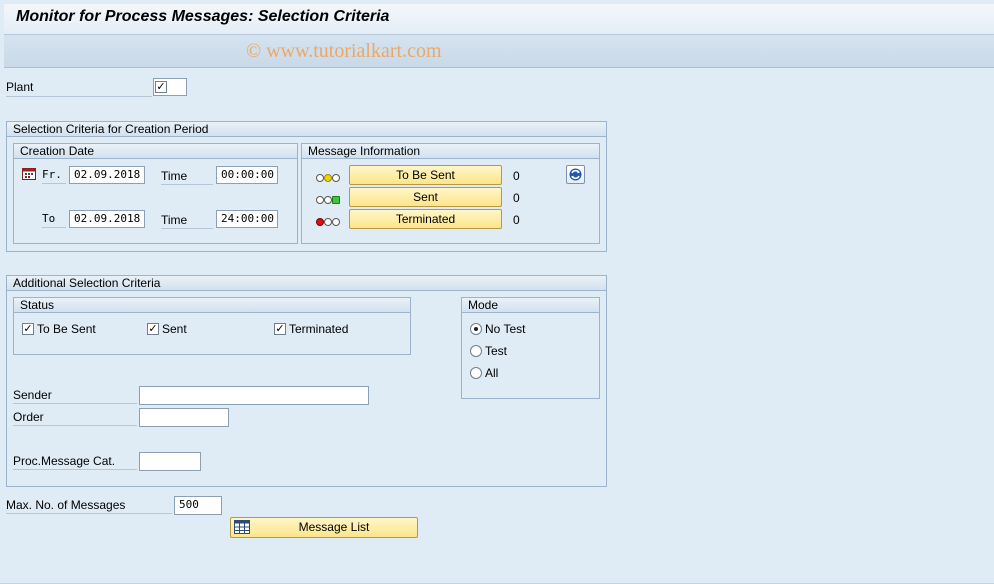  I want to click on plant-field: ✓, so click(170, 87).